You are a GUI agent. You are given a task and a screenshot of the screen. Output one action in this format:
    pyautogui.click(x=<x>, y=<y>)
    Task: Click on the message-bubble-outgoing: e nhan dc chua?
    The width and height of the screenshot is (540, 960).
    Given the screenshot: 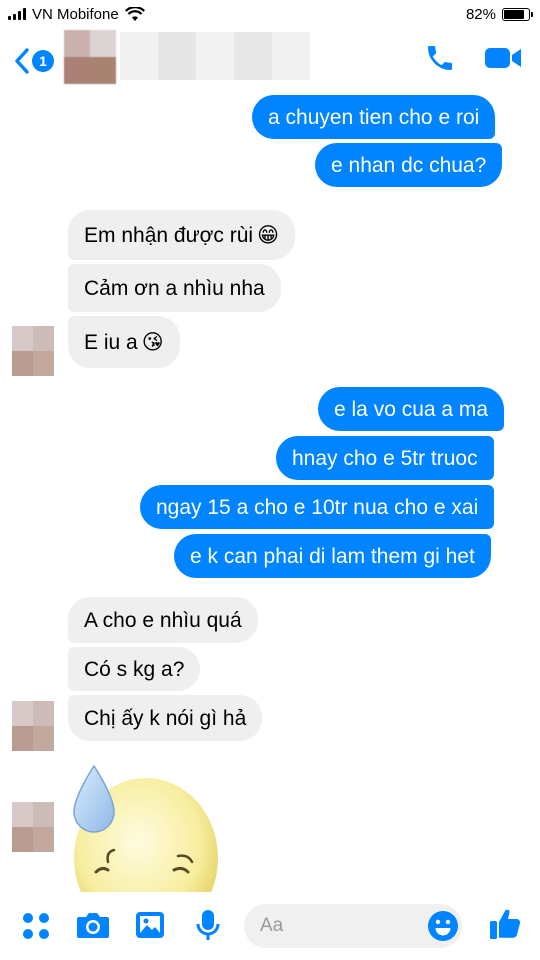 What is the action you would take?
    pyautogui.click(x=409, y=165)
    